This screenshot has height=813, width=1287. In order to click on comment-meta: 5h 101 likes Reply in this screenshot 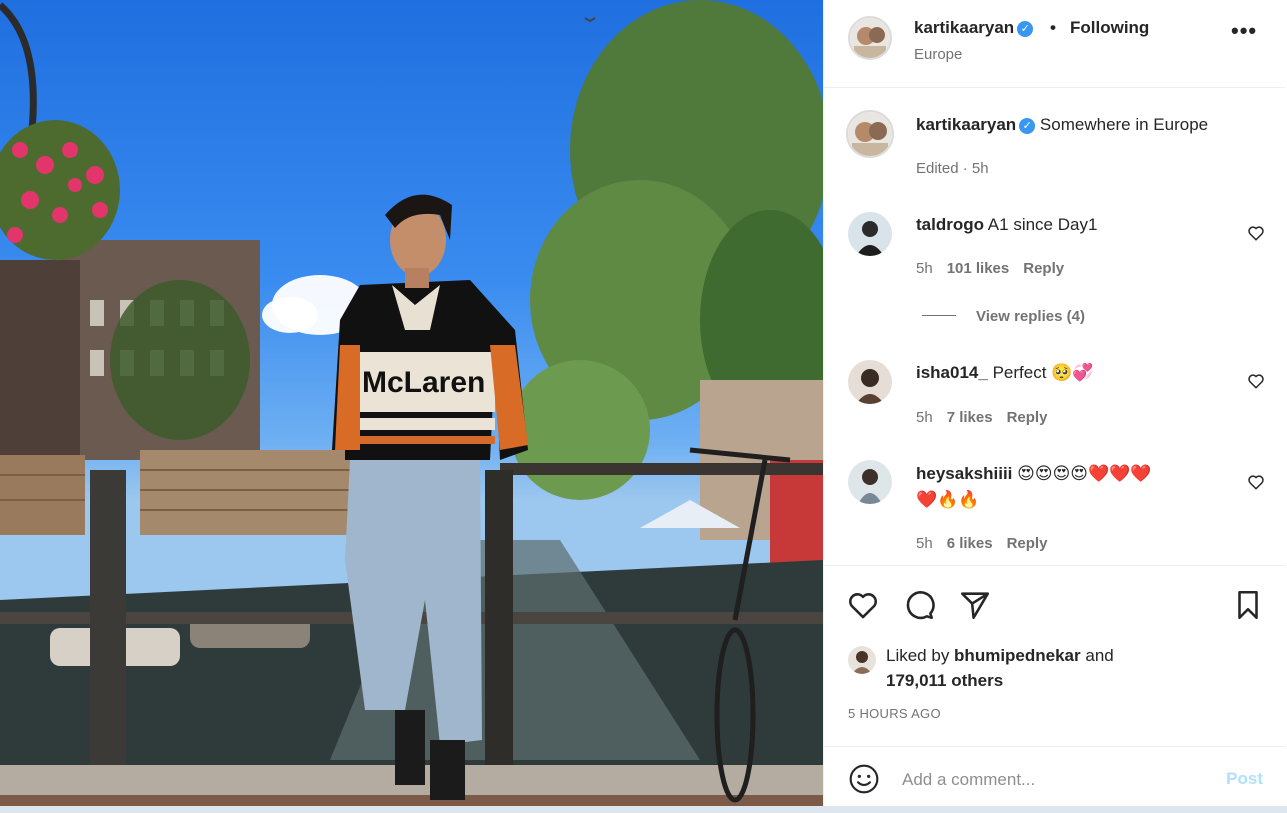, I will do `click(997, 268)`.